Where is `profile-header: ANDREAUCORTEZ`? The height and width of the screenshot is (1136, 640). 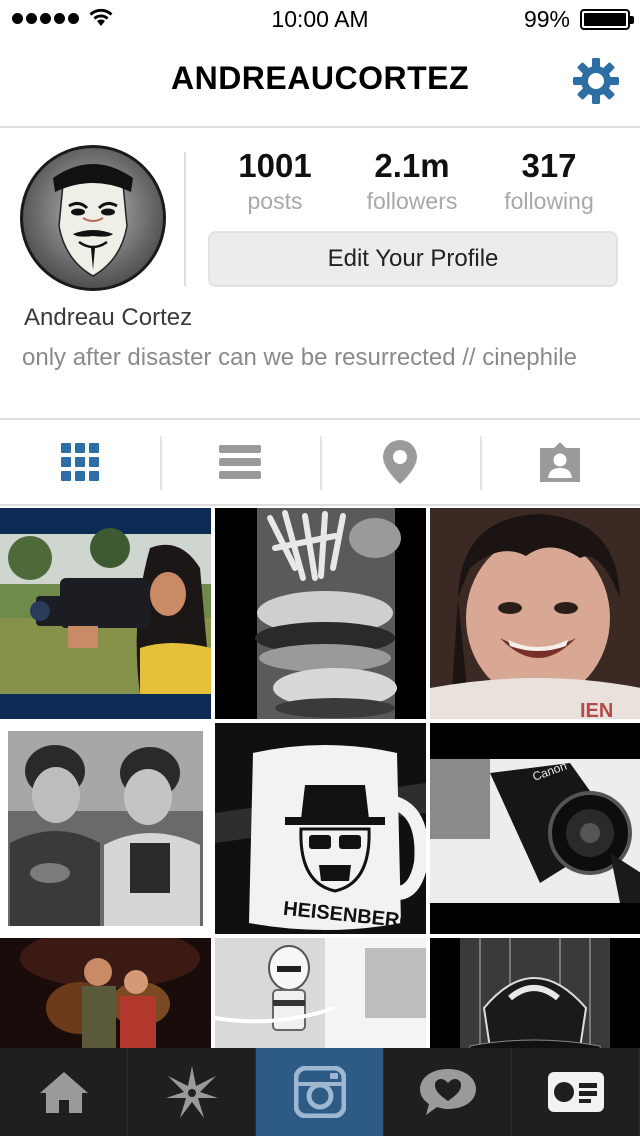
profile-header: ANDREAUCORTEZ is located at coordinates (320, 84).